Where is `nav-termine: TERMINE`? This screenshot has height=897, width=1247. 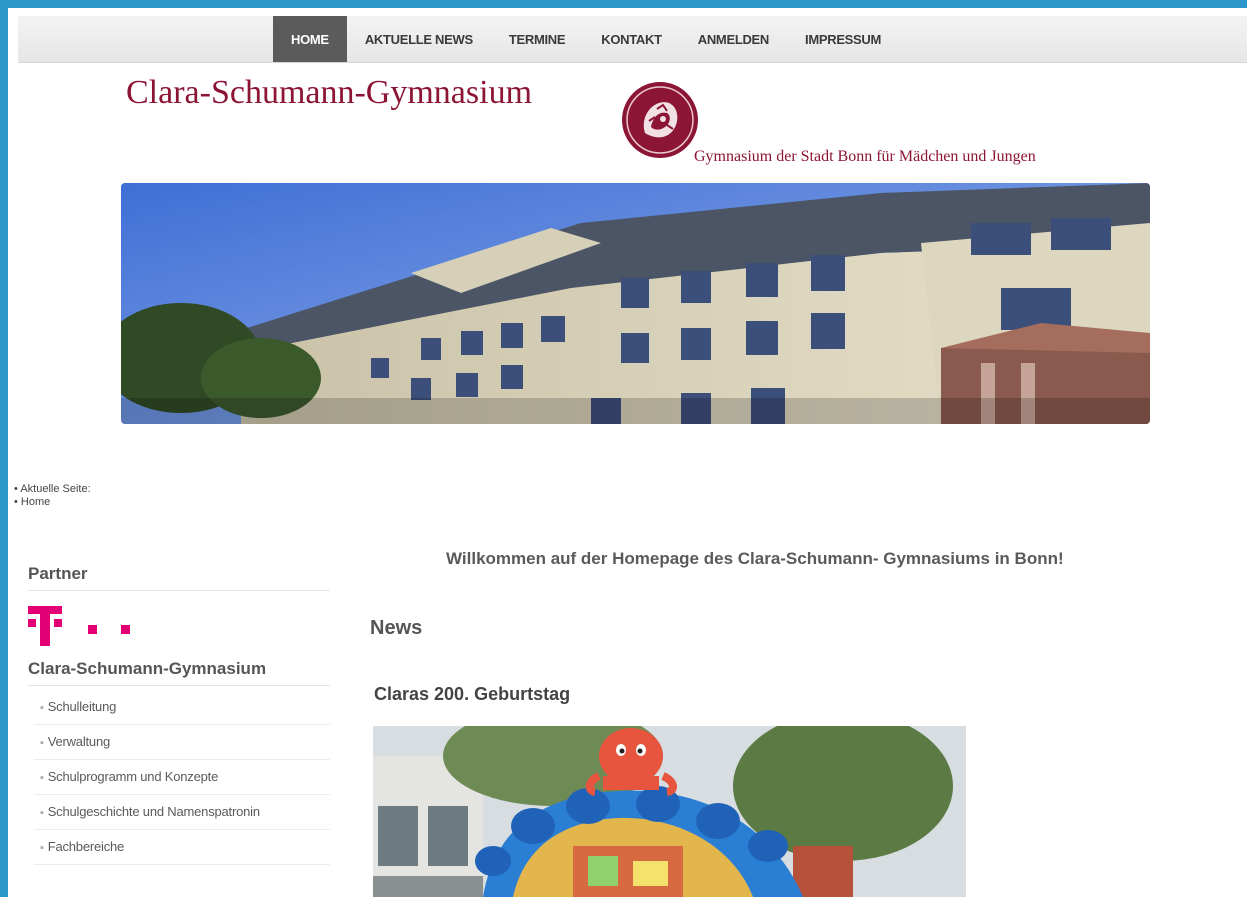 nav-termine: TERMINE is located at coordinates (537, 39).